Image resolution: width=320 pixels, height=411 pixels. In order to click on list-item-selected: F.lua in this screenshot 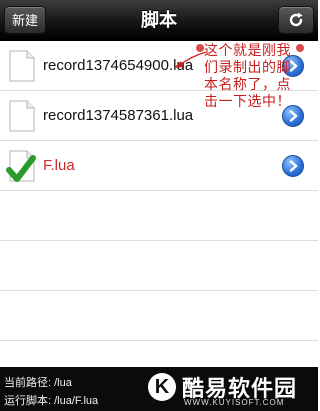, I will do `click(159, 166)`.